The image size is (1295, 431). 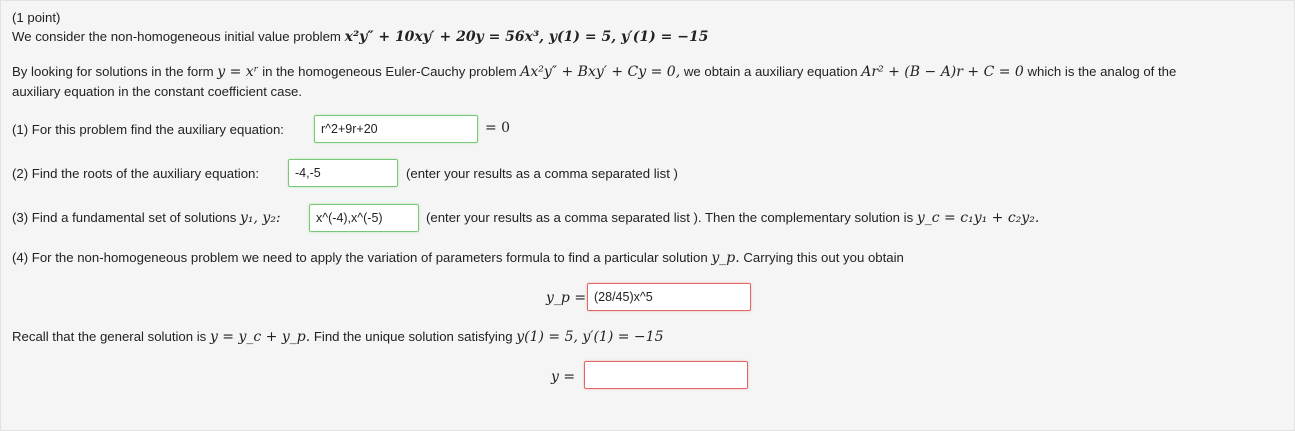 What do you see at coordinates (389, 71) in the screenshot?
I see `euler-text-2: in the homogeneous Euler-Cauchy problem` at bounding box center [389, 71].